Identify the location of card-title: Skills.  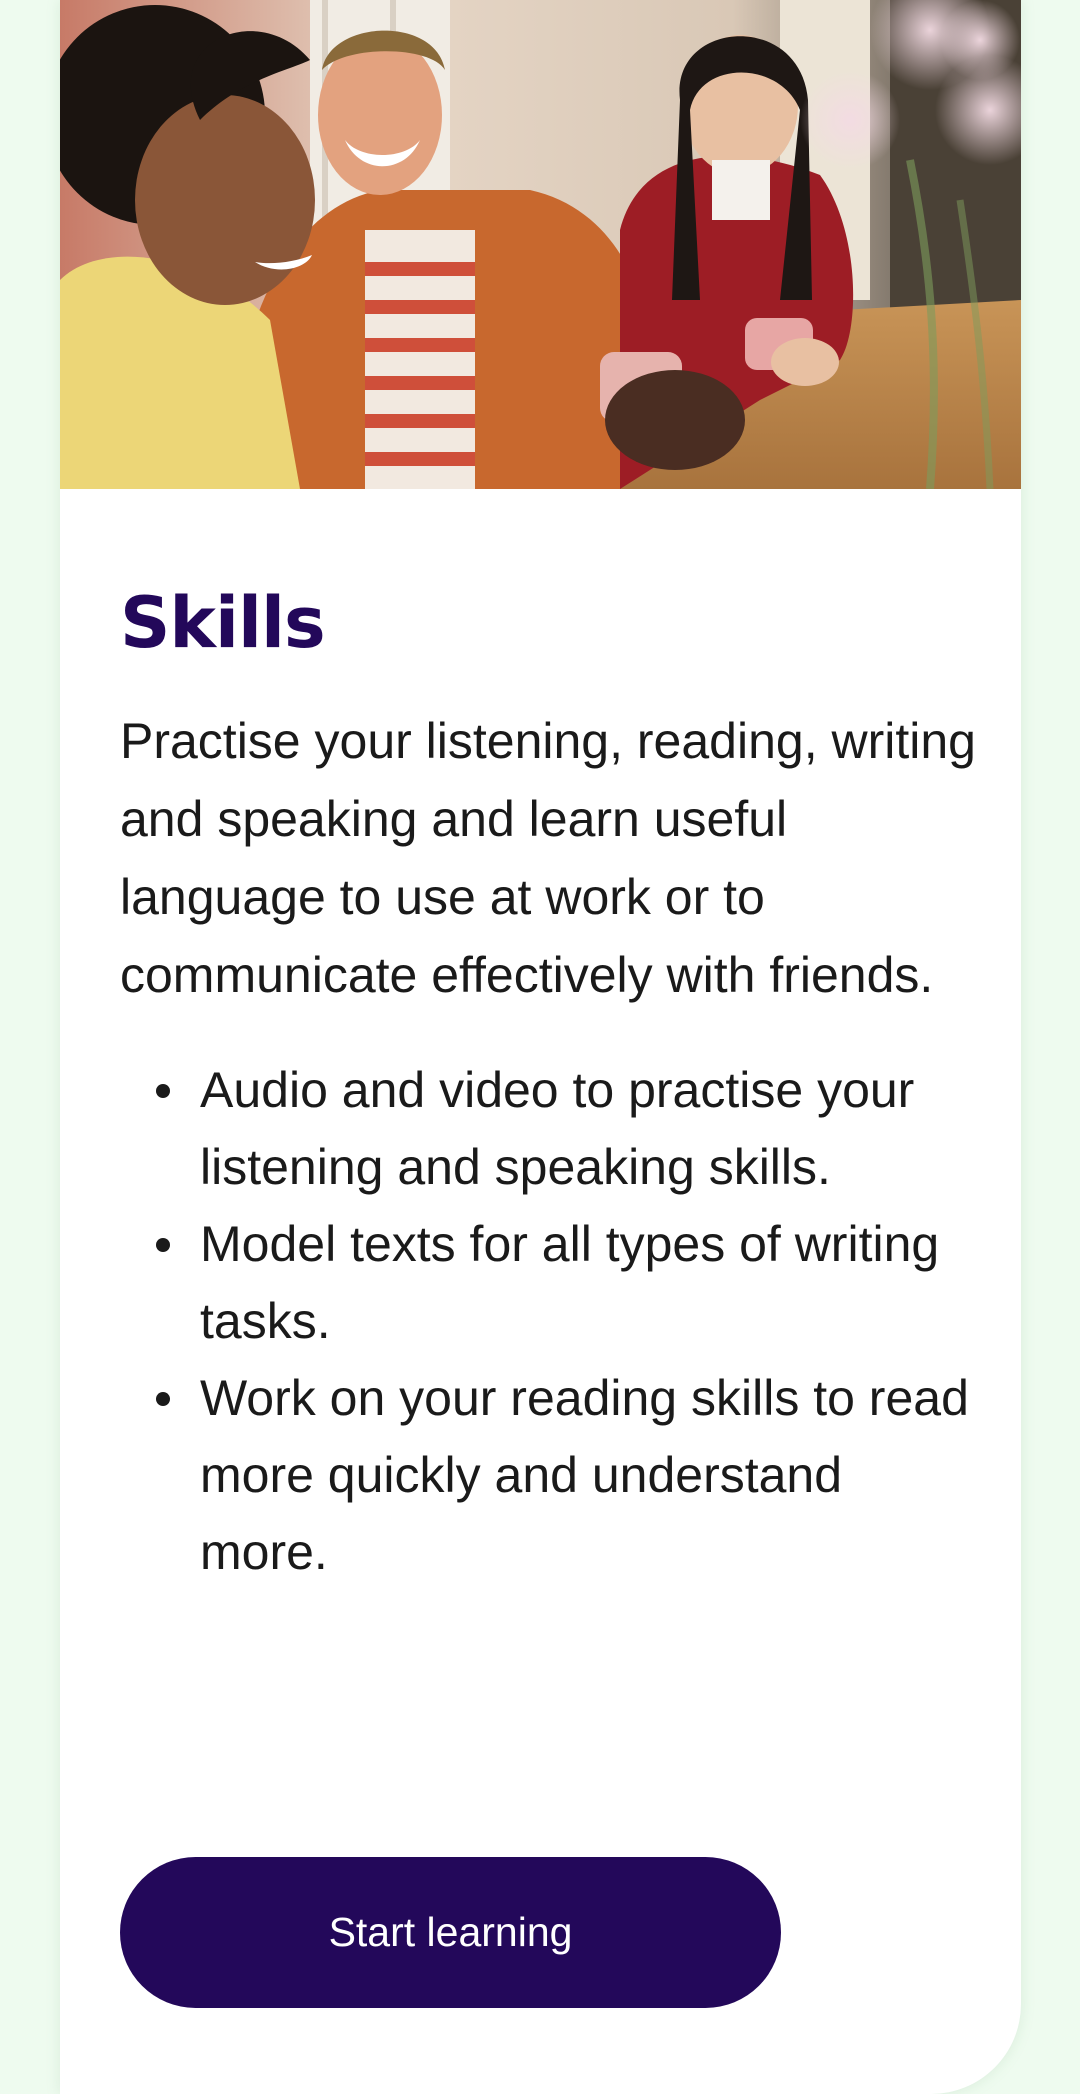
(223, 623).